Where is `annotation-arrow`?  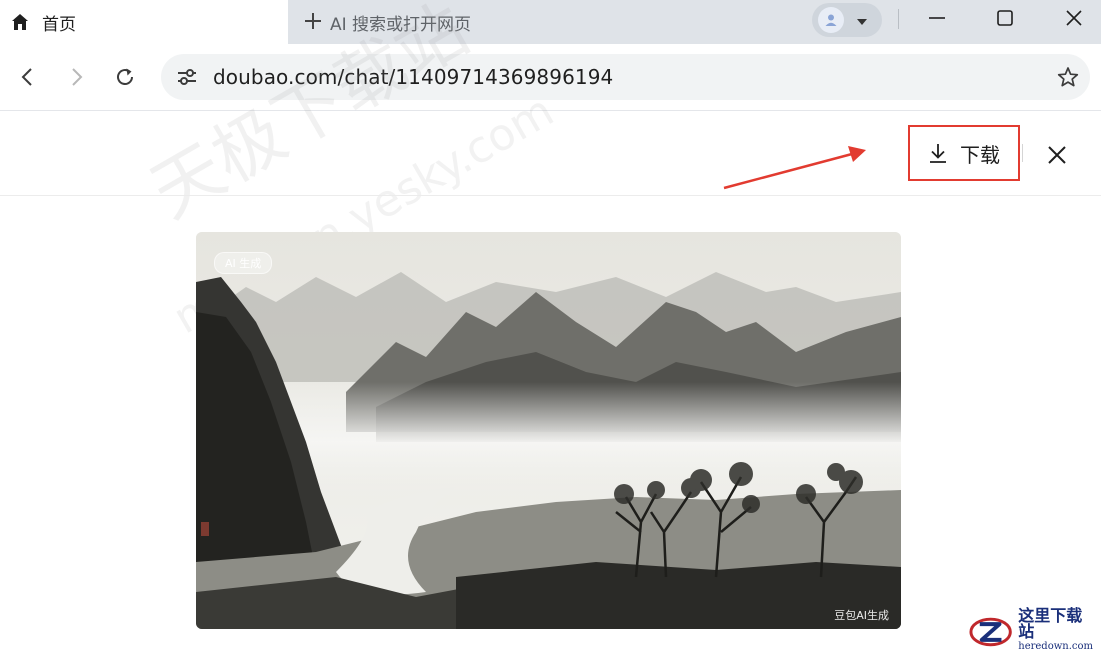
annotation-arrow is located at coordinates (794, 168).